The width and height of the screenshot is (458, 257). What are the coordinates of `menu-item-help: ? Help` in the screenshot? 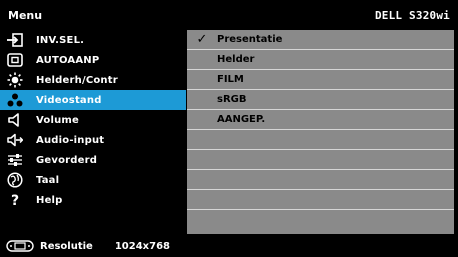 It's located at (93, 200).